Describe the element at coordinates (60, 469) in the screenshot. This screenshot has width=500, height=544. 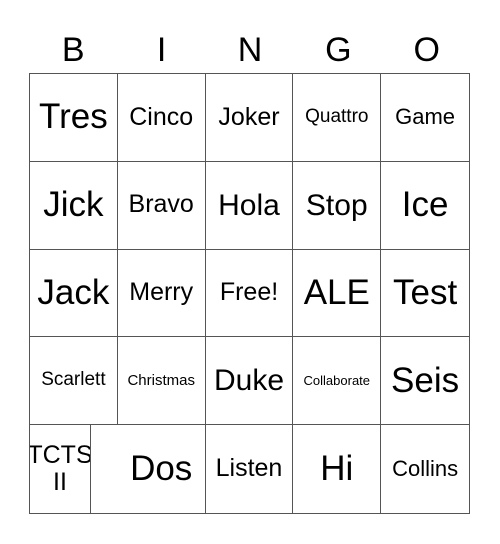
I see `bingo-cell: TCTS II` at that location.